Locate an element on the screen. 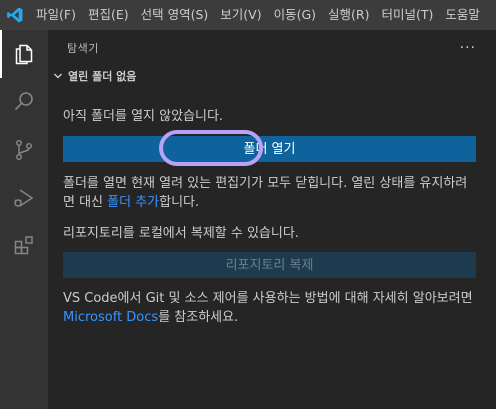 The height and width of the screenshot is (409, 496). chevron-down-icon is located at coordinates (58, 76).